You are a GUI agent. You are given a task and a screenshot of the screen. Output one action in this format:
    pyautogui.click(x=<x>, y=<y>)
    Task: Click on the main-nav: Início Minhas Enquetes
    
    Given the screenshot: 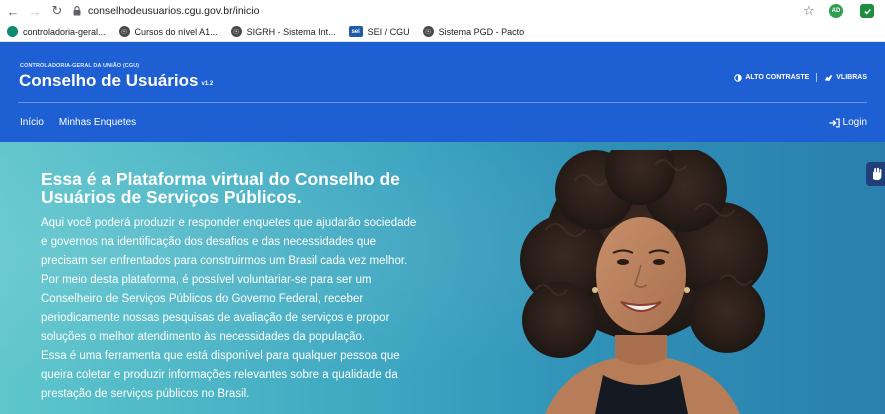 What is the action you would take?
    pyautogui.click(x=85, y=122)
    